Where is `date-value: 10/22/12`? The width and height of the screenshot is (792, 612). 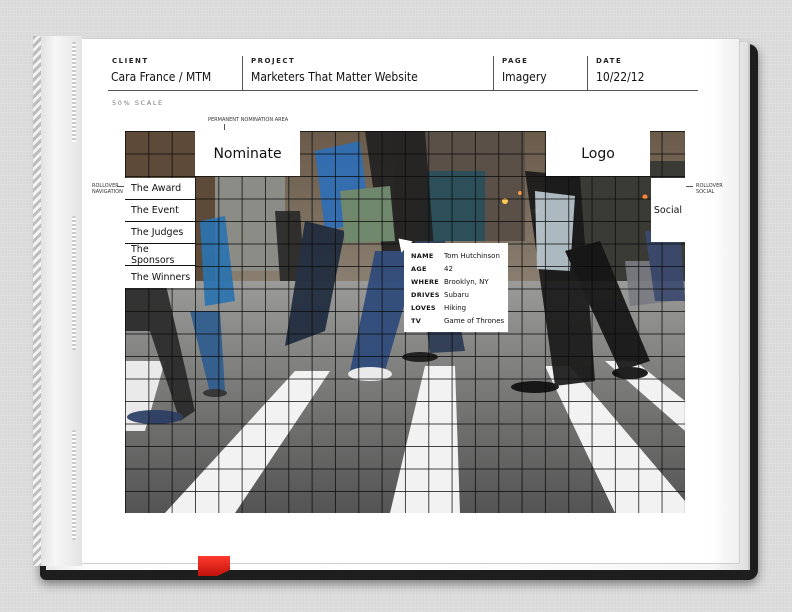 date-value: 10/22/12 is located at coordinates (620, 77).